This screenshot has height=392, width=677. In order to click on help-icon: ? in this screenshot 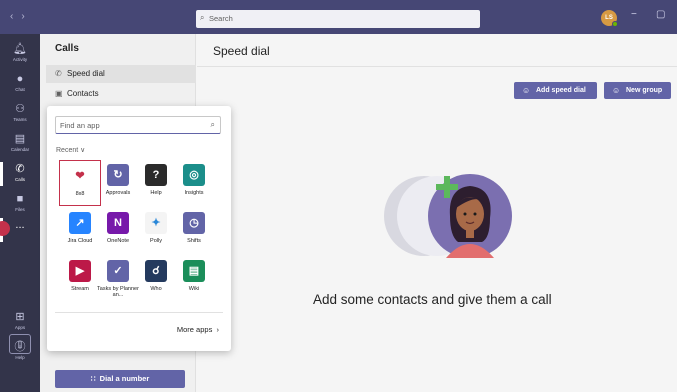, I will do `click(156, 175)`.